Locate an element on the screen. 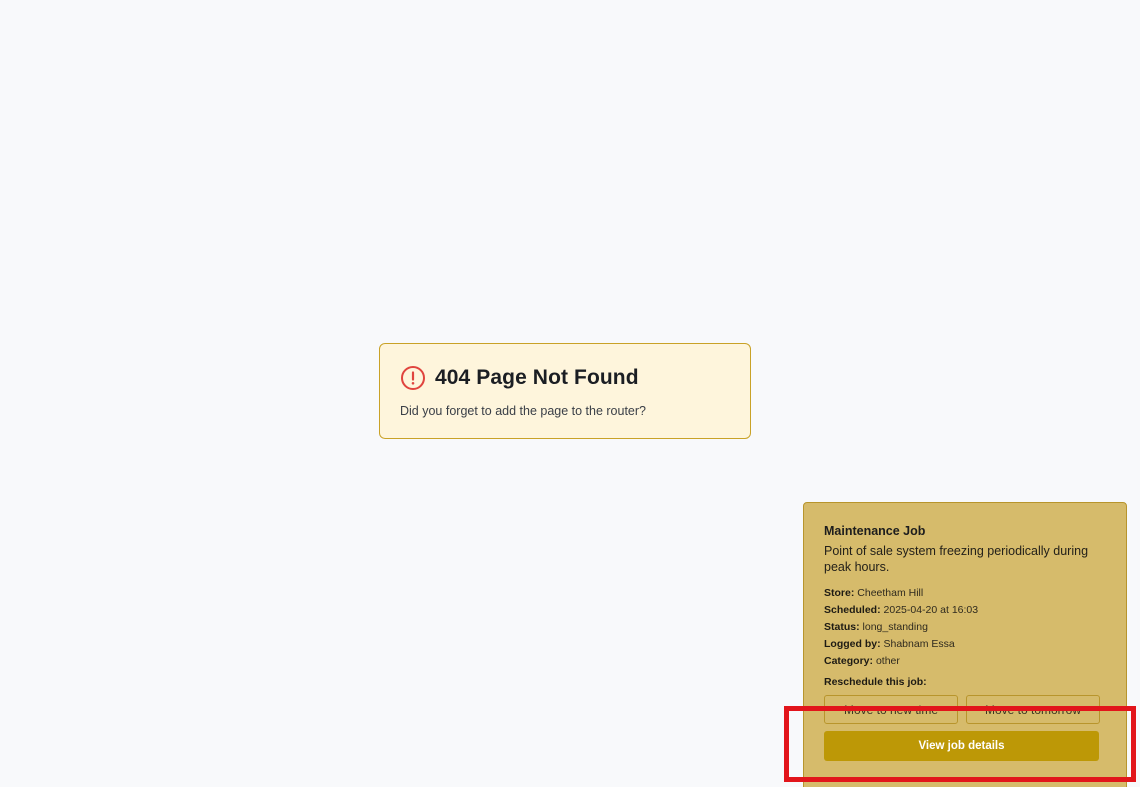 The height and width of the screenshot is (787, 1140). not-found-title-row: 404 Page Not Found is located at coordinates (565, 378).